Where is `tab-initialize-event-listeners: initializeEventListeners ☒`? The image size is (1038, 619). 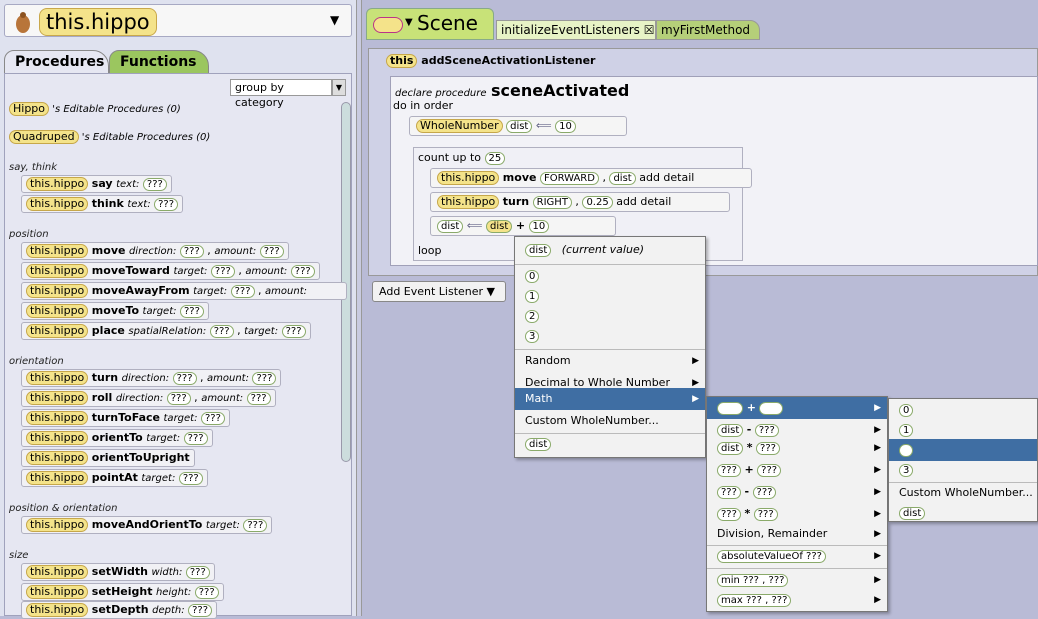 tab-initialize-event-listeners: initializeEventListeners ☒ is located at coordinates (576, 30).